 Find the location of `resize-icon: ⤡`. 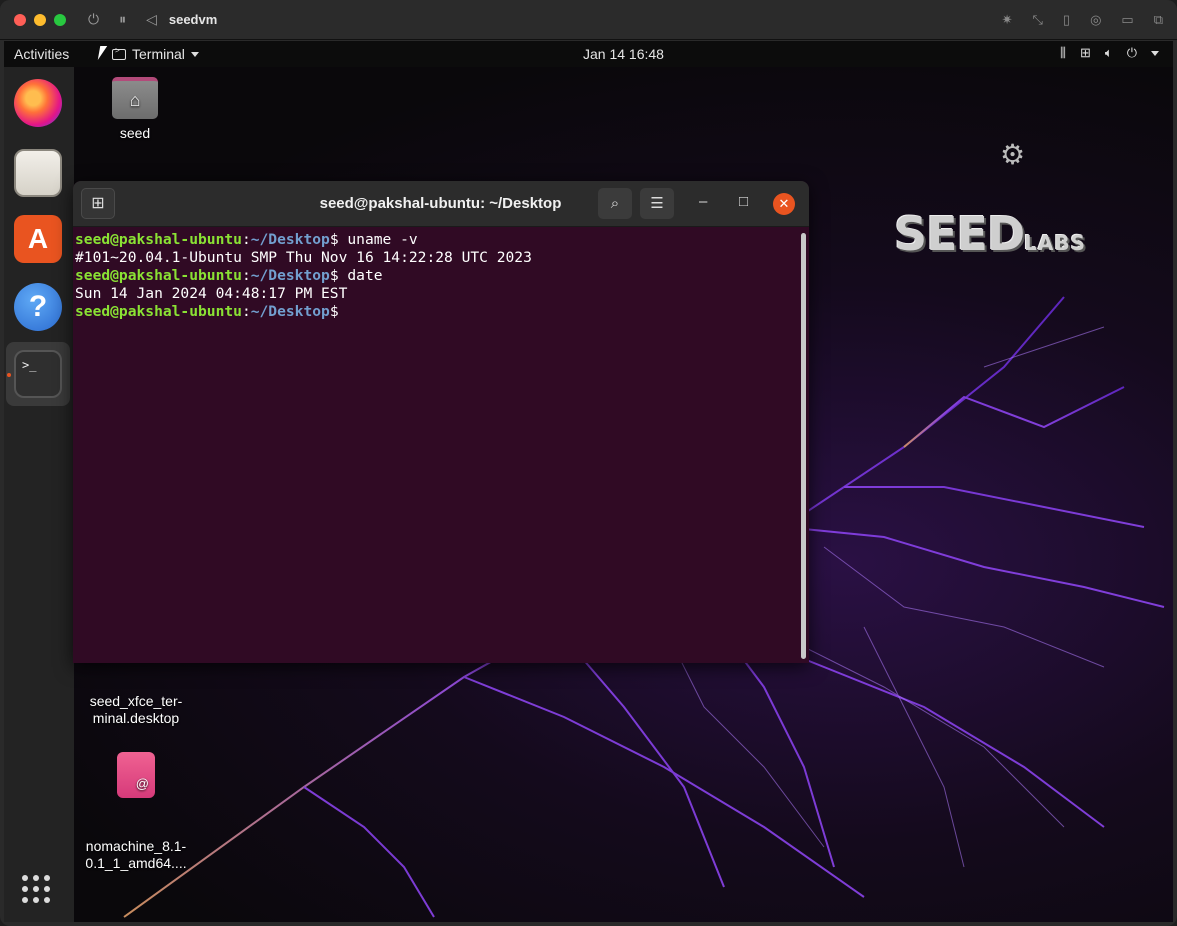

resize-icon: ⤡ is located at coordinates (1038, 20).